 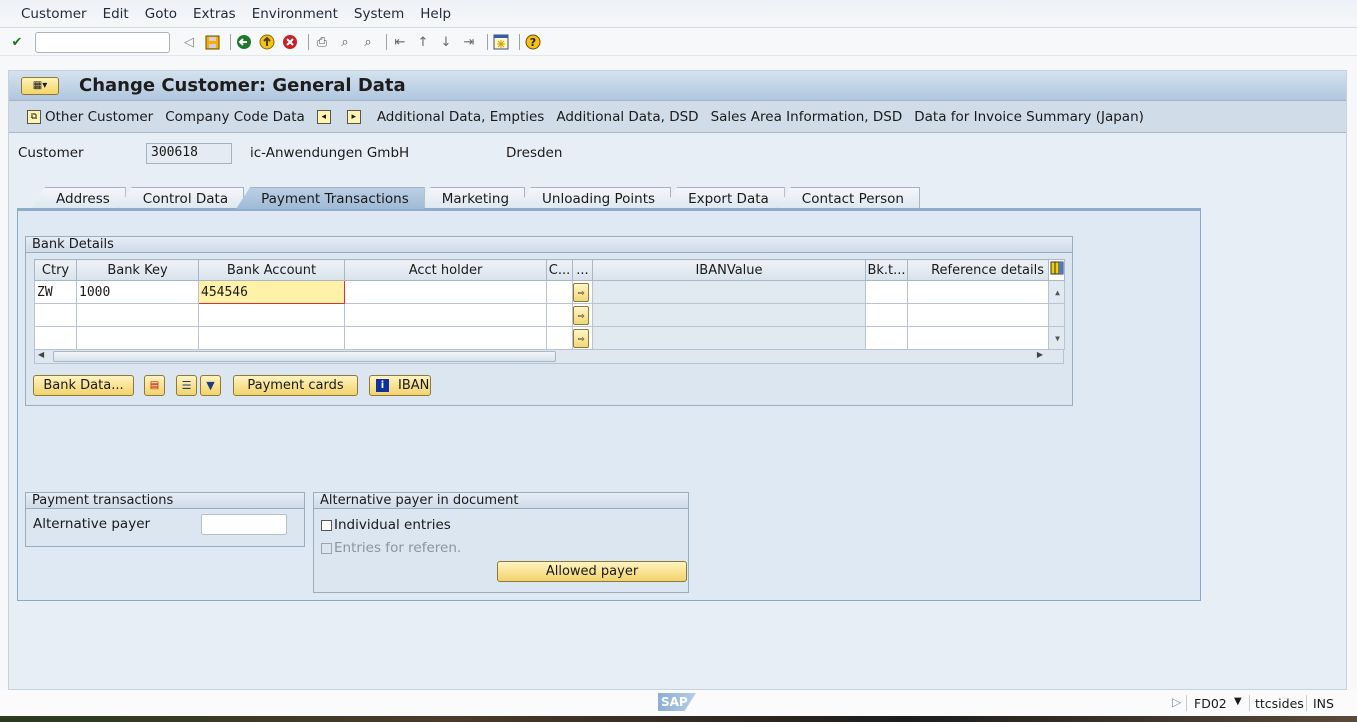 I want to click on cell-bank-account: 454546, so click(x=271, y=292).